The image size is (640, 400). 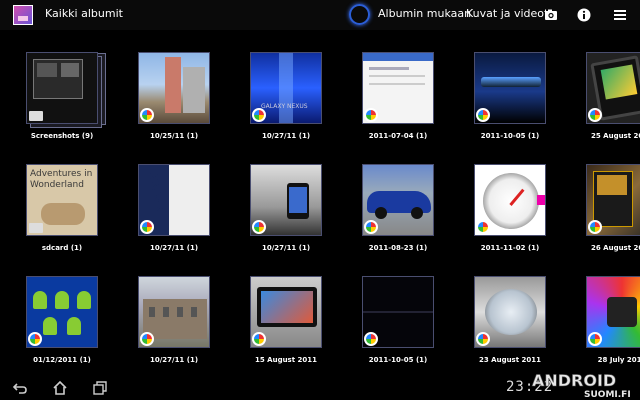 I want to click on watermark-logo: ANDROID SUOMI.FI, so click(x=581, y=385).